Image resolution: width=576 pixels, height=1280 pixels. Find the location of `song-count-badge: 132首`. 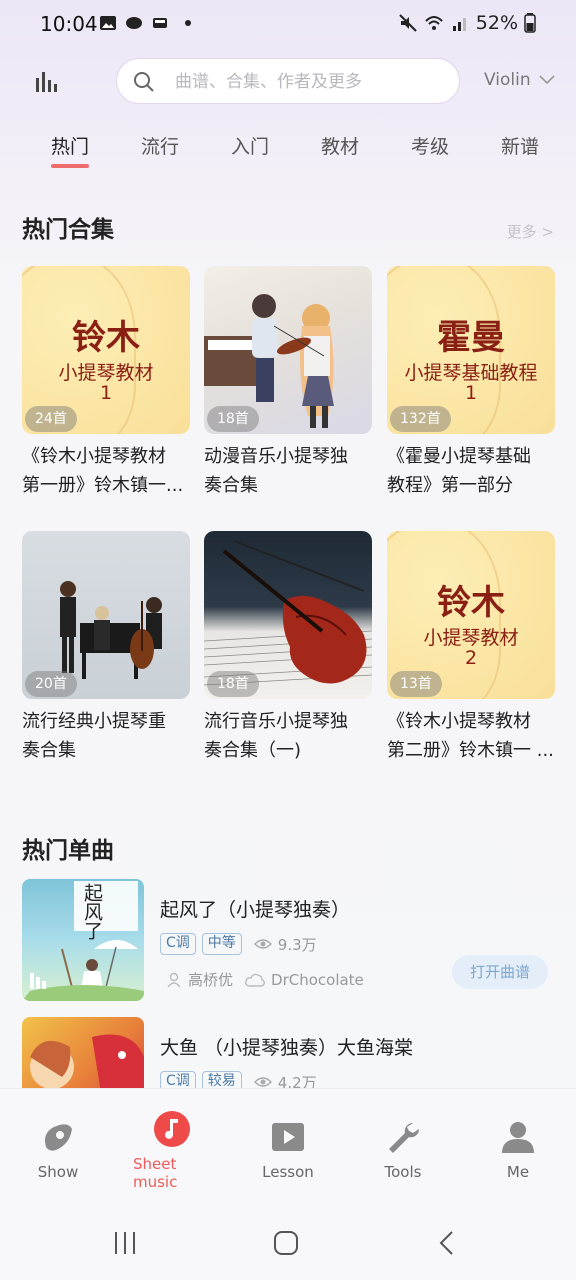

song-count-badge: 132首 is located at coordinates (420, 419).